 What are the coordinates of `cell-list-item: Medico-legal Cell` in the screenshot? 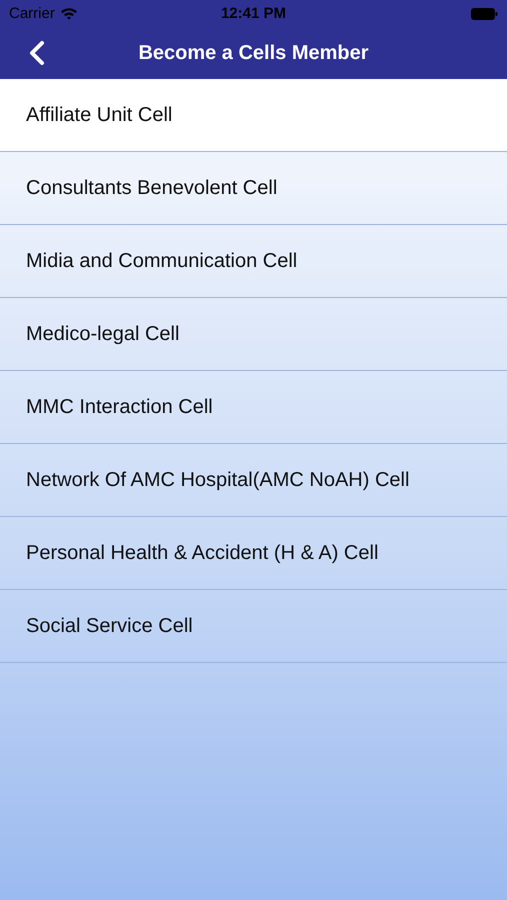 It's located at (253, 334).